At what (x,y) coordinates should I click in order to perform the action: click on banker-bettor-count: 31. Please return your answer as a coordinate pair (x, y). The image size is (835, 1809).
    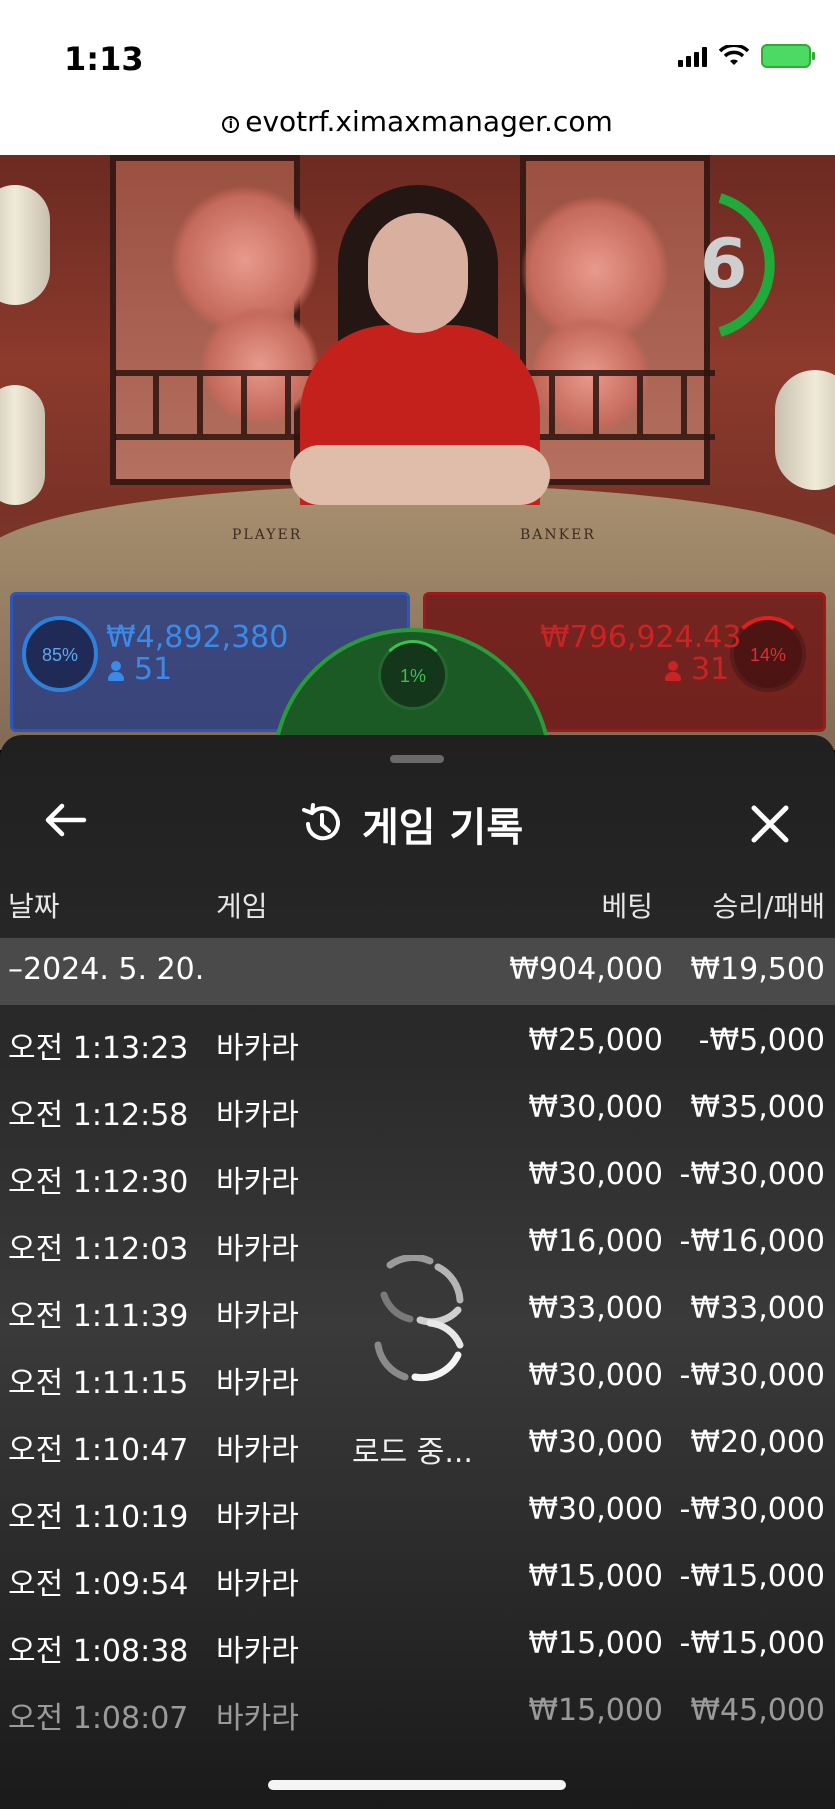
    Looking at the image, I should click on (697, 669).